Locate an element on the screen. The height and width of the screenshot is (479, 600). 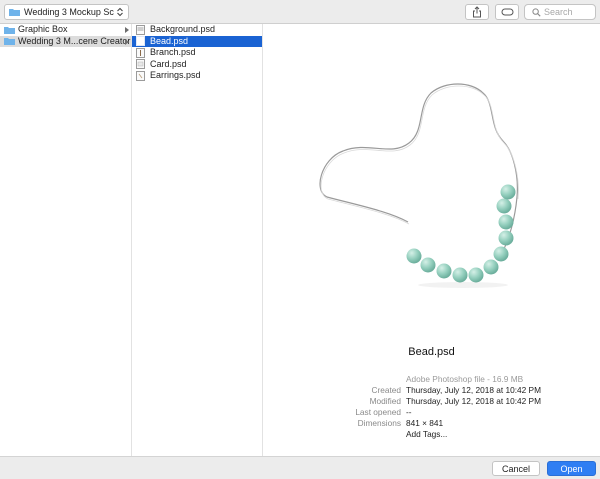
item-label: Bead.psd is located at coordinates (169, 40).